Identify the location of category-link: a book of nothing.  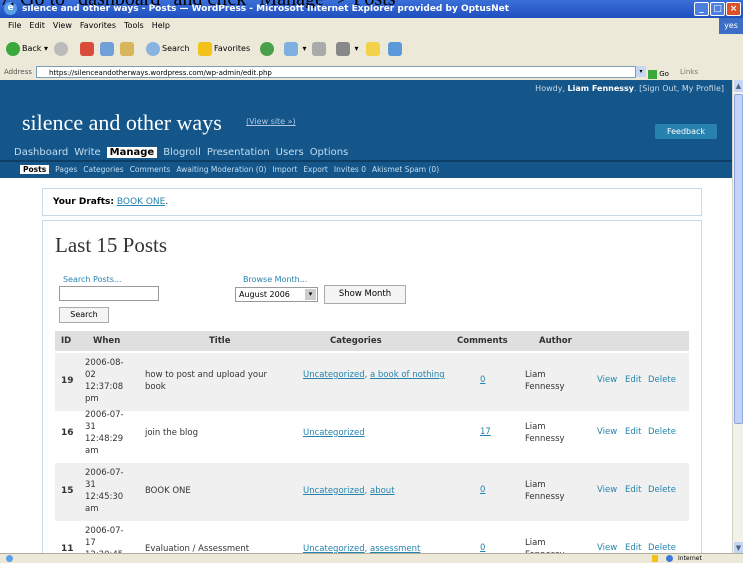
(407, 375).